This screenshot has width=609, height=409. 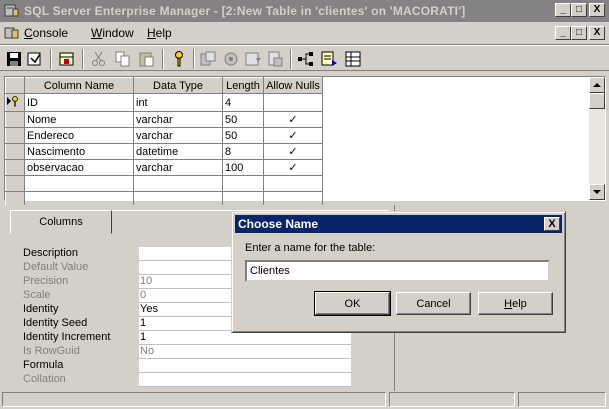 I want to click on minimize-button: _, so click(x=563, y=10).